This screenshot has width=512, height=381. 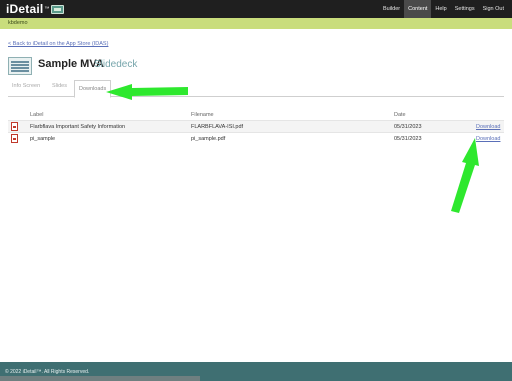 What do you see at coordinates (100, 378) in the screenshot?
I see `footer-strip` at bounding box center [100, 378].